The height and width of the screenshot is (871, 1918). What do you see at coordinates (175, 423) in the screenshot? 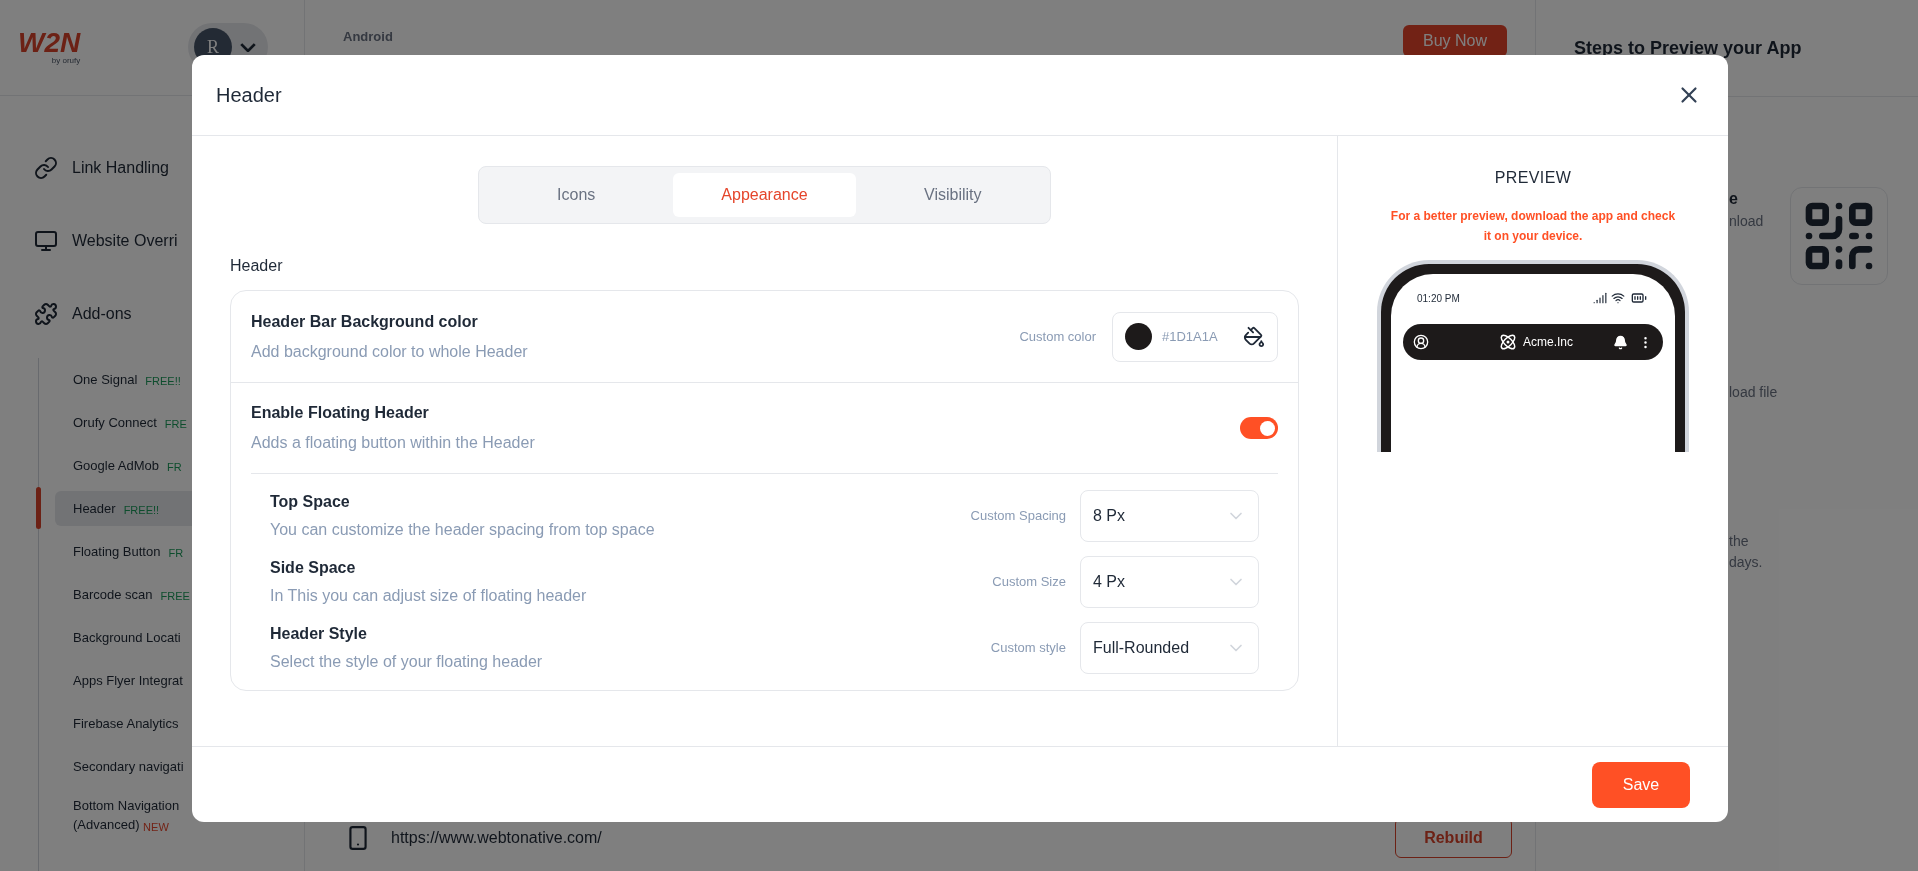
I see `badge-label: FRE` at bounding box center [175, 423].